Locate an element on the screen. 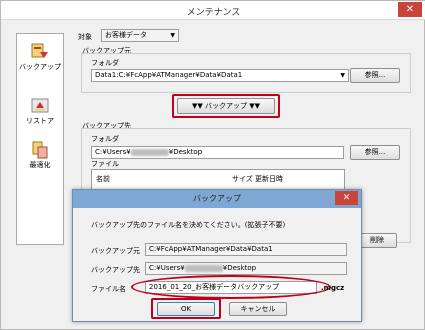  sidebar-item-label: バックアップ is located at coordinates (40, 67).